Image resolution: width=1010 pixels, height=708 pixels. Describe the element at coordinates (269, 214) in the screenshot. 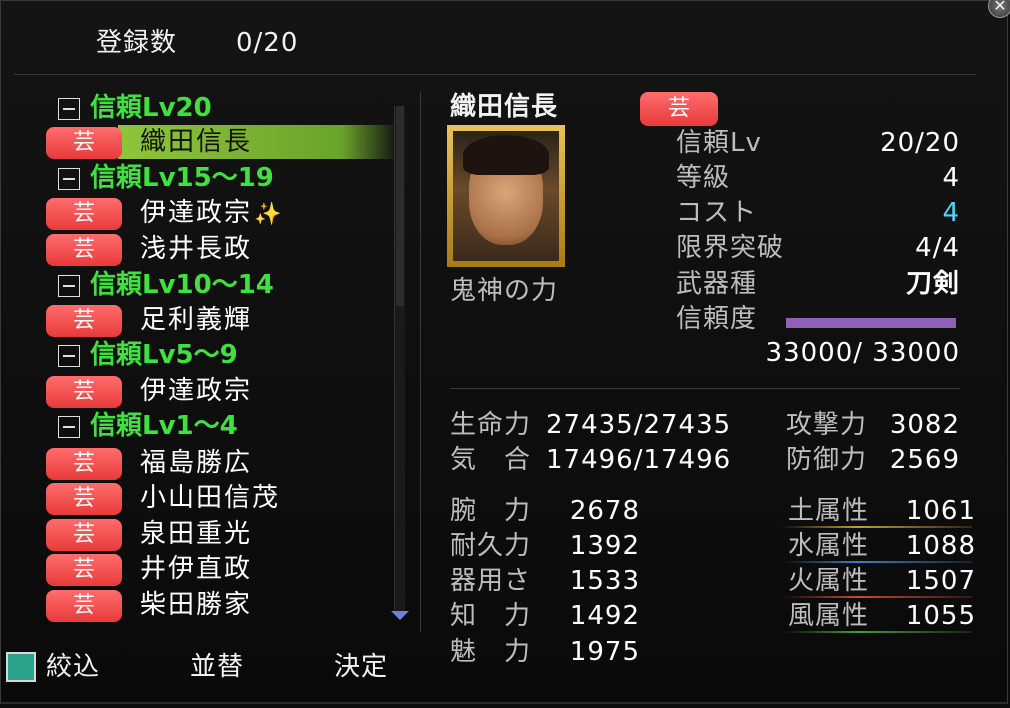

I see `sparkle-icon: ✨` at that location.